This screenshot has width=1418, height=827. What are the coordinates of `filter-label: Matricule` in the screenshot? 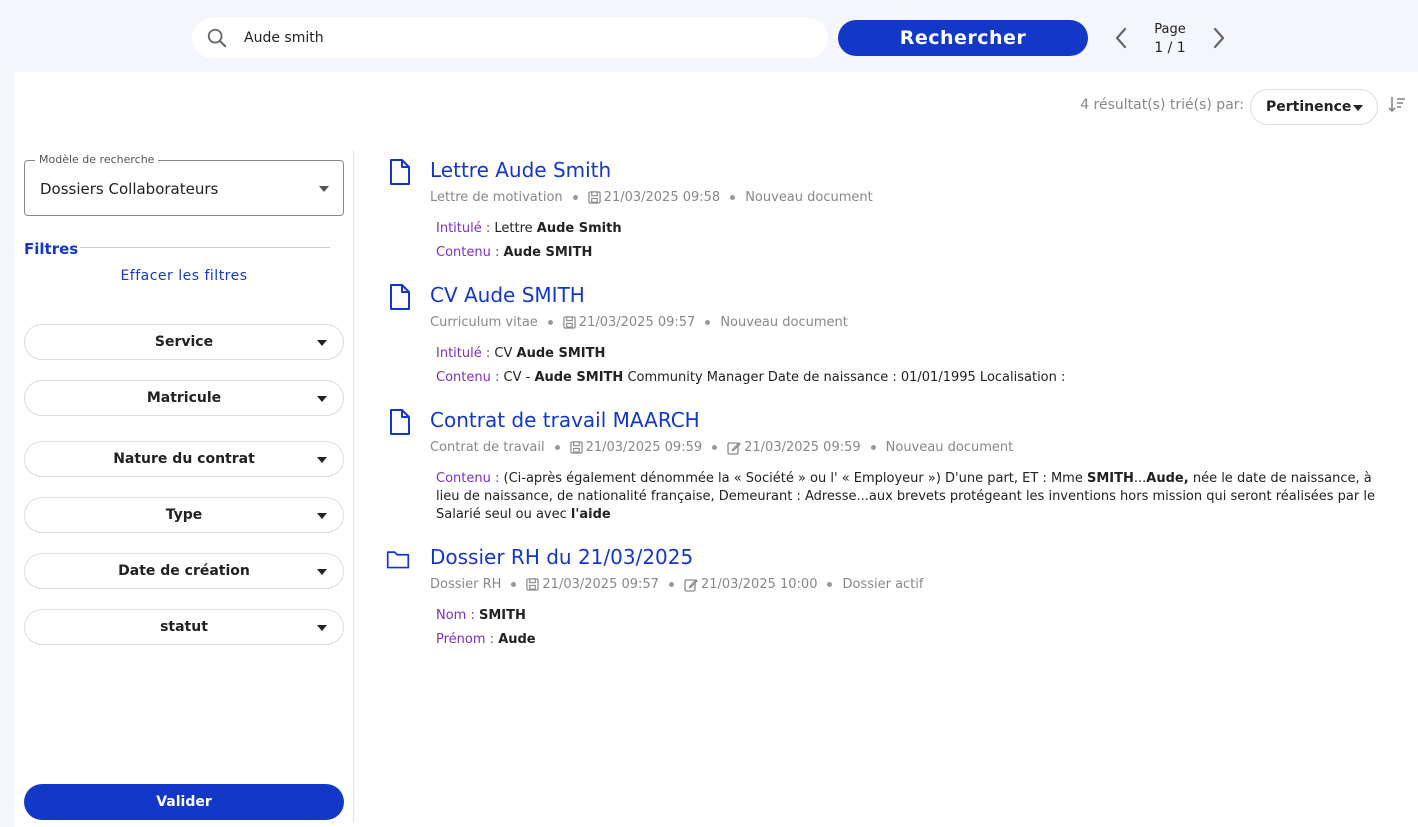 It's located at (184, 398).